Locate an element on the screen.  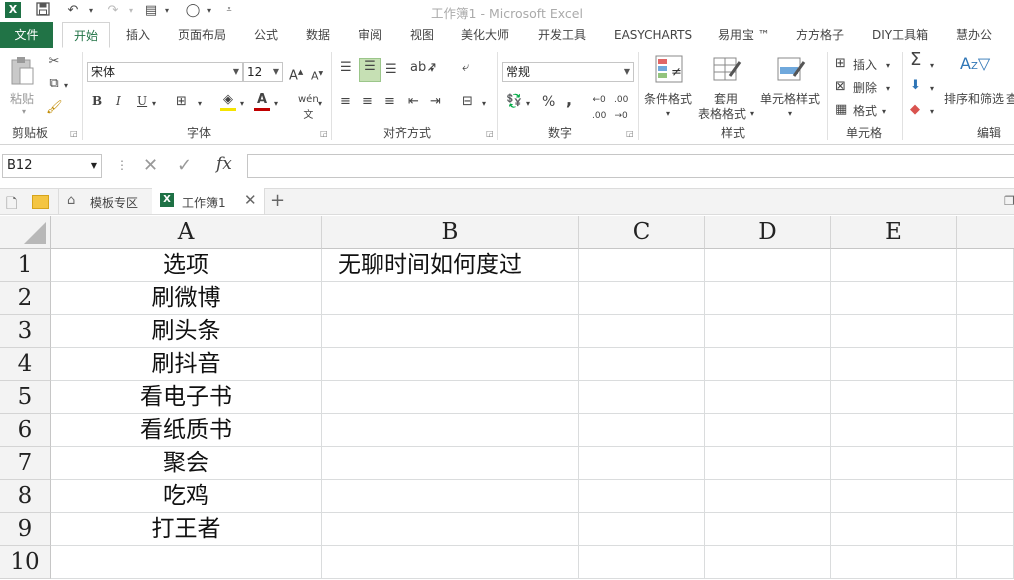
column-header-c: C is located at coordinates (642, 232).